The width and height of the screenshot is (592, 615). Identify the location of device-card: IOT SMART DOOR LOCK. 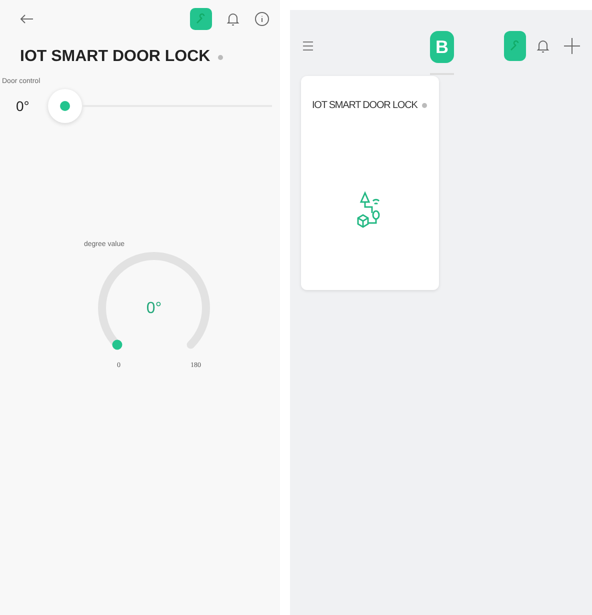
(370, 183).